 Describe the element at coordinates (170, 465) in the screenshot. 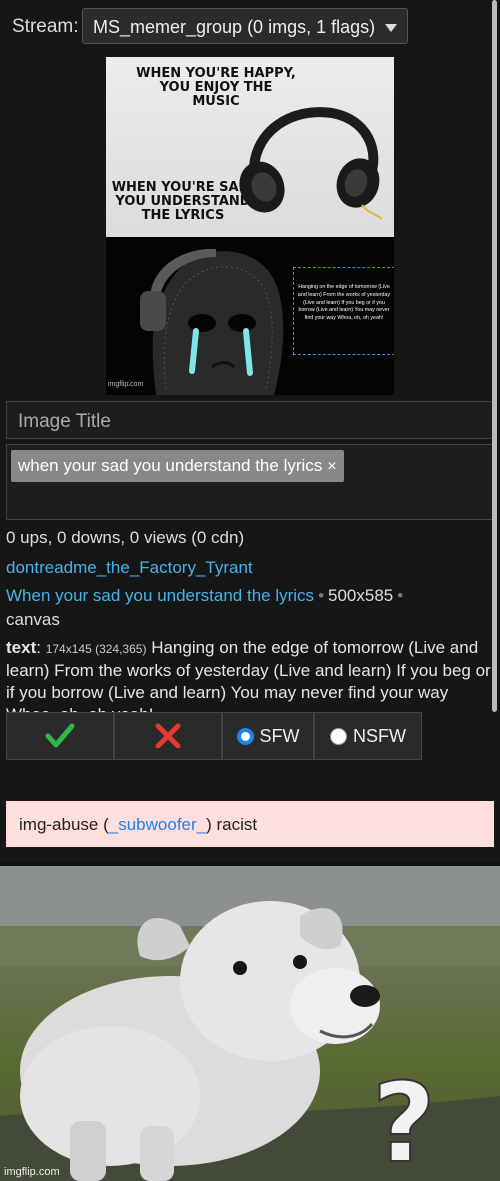

I see `tag-label: when your sad you understand the lyrics` at that location.